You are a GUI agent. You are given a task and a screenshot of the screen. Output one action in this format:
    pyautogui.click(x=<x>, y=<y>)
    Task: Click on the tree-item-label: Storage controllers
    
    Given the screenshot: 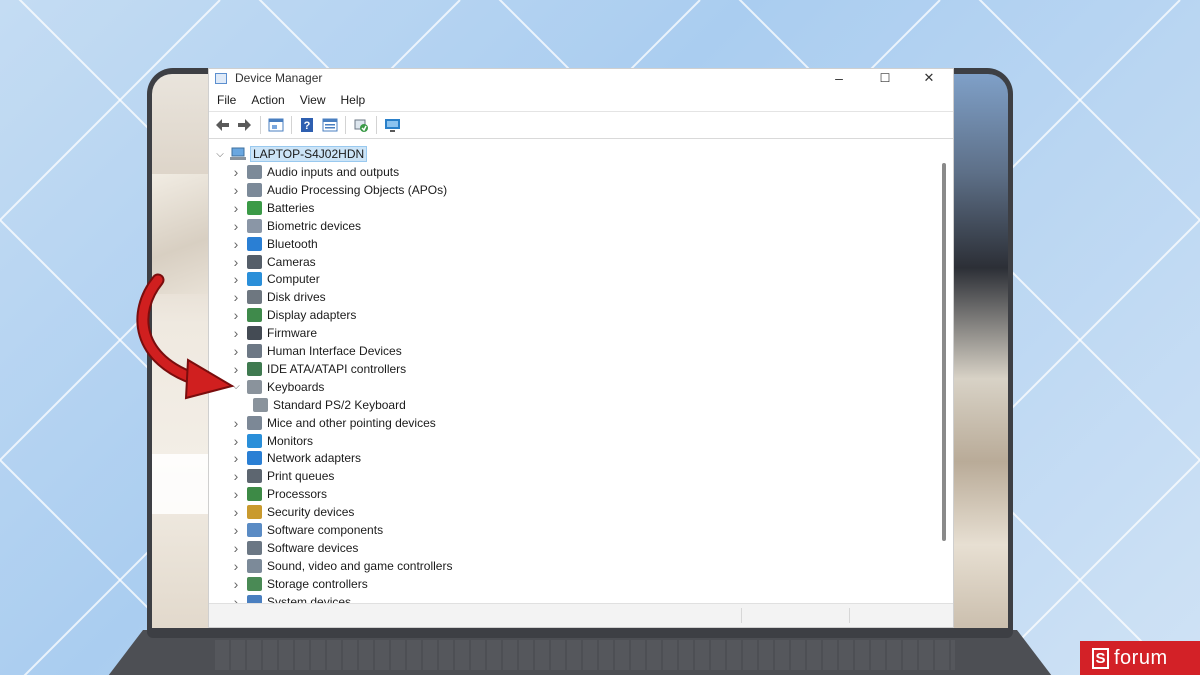 What is the action you would take?
    pyautogui.click(x=317, y=583)
    